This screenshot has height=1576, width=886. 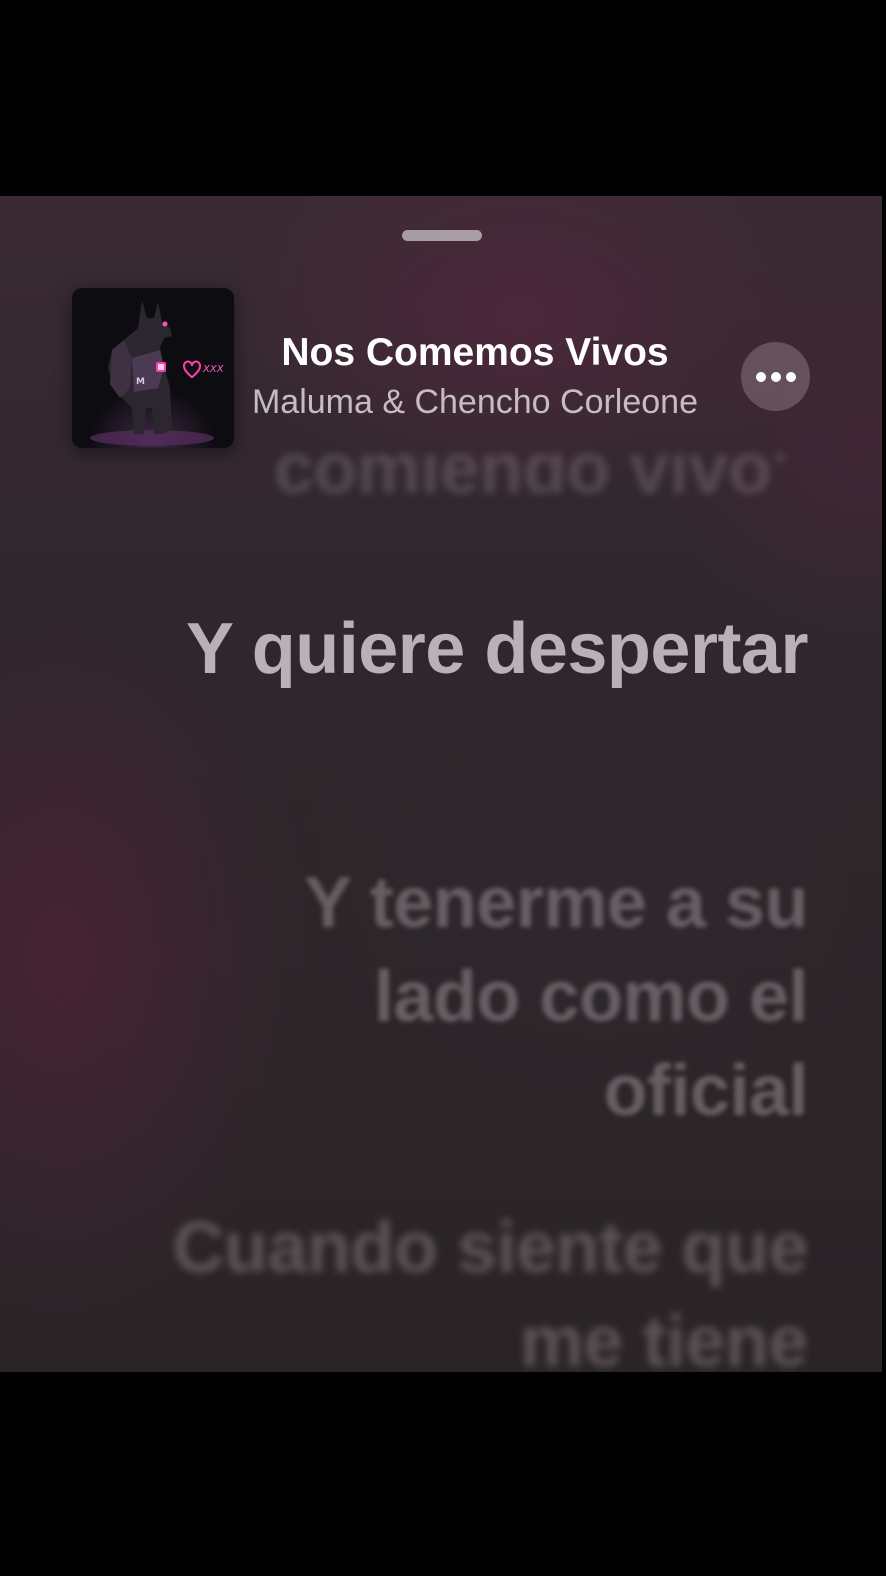 I want to click on album-artwork: M XXX, so click(x=153, y=368).